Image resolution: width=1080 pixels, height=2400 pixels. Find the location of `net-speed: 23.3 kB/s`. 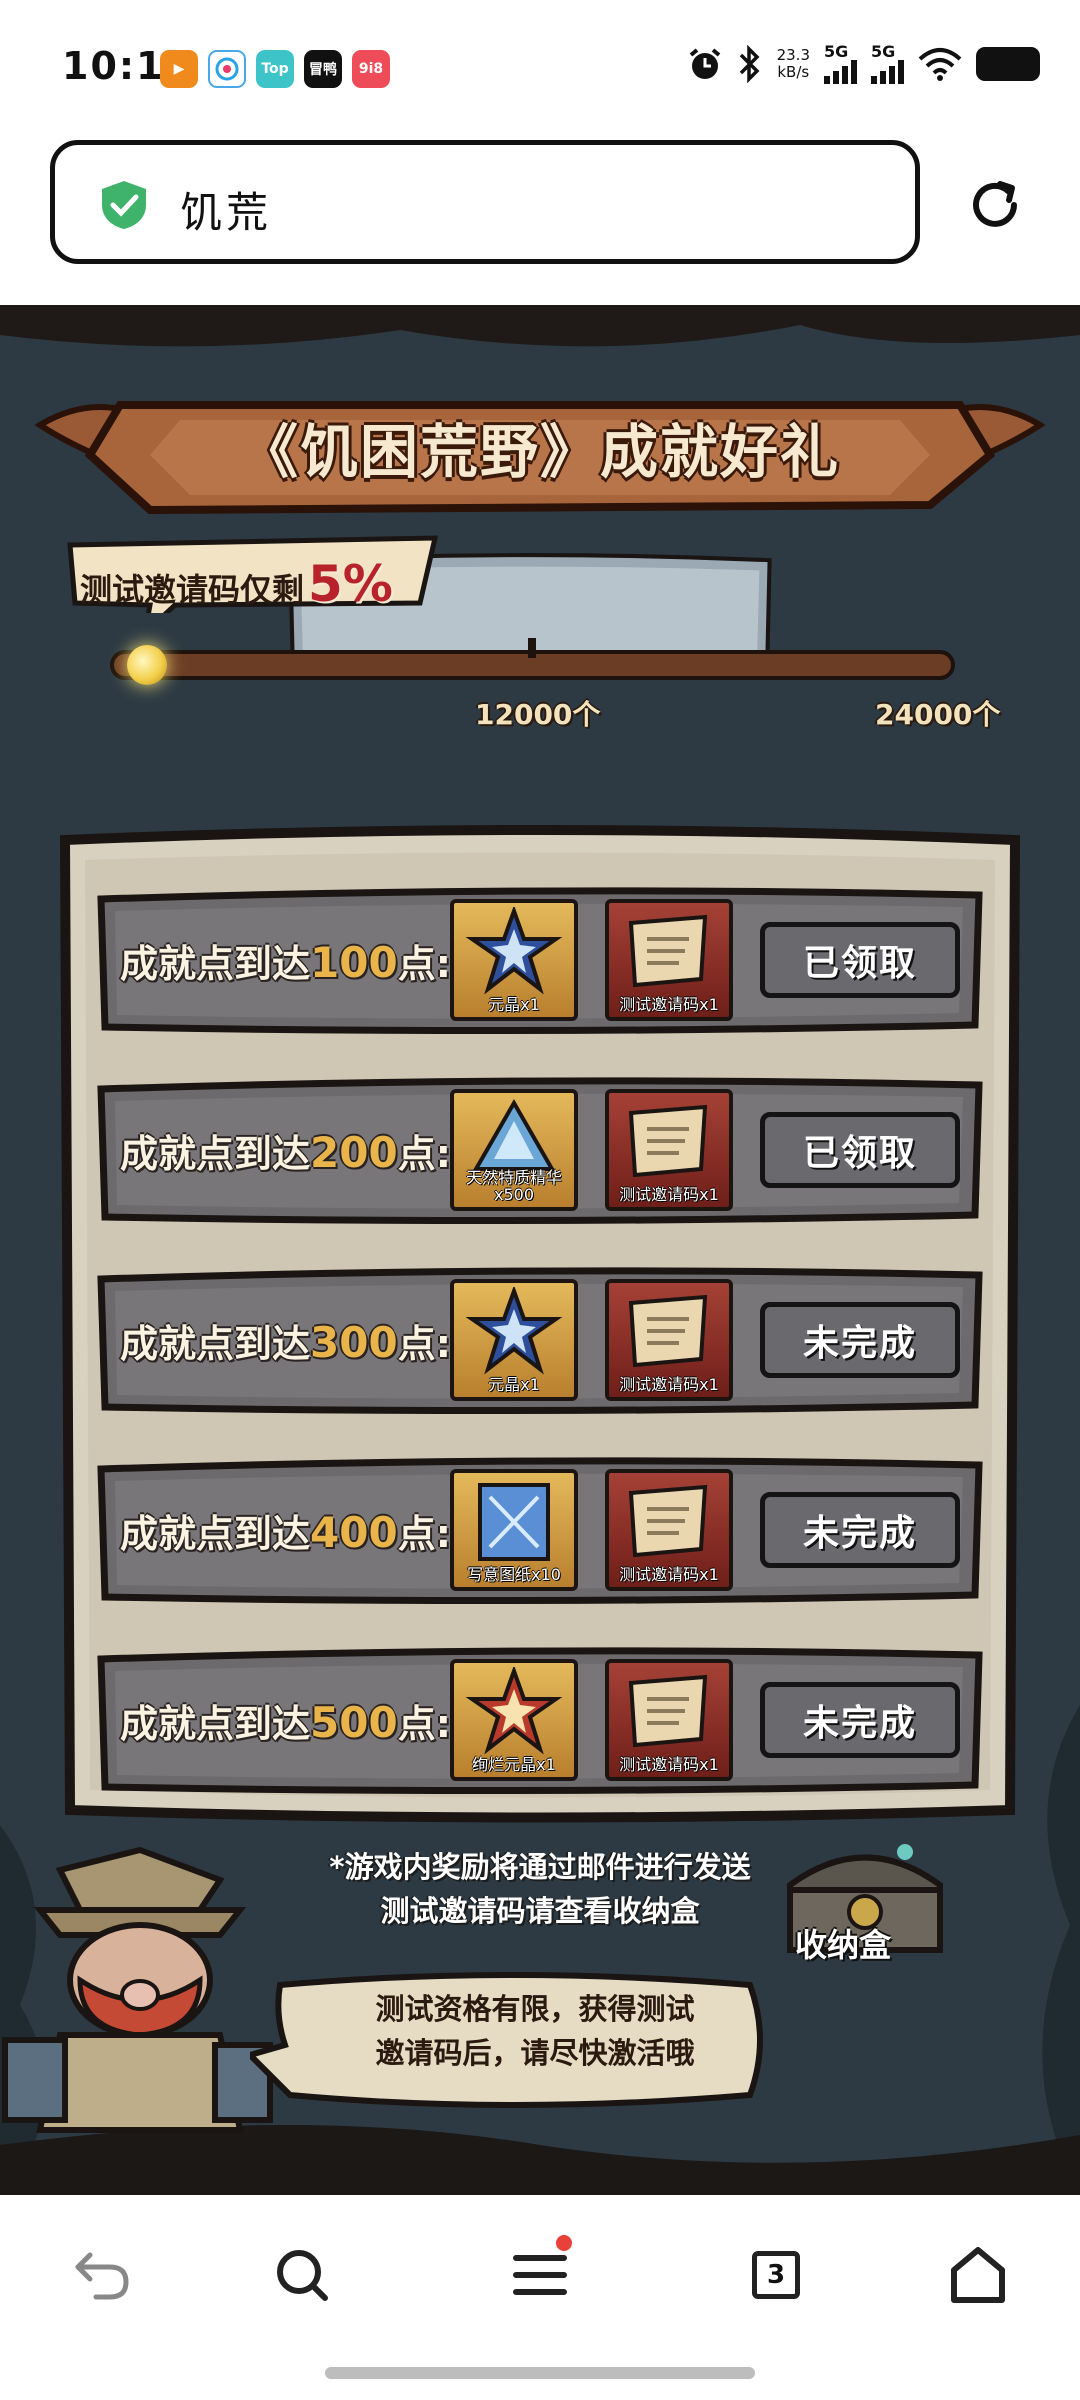

net-speed: 23.3 kB/s is located at coordinates (793, 63).